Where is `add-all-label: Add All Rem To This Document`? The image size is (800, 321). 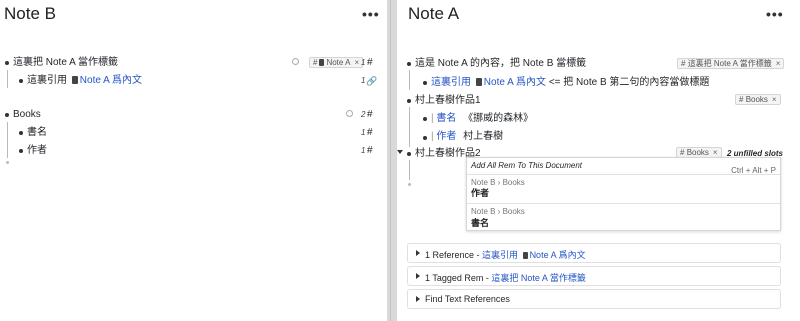
add-all-label: Add All Rem To This Document is located at coordinates (527, 165).